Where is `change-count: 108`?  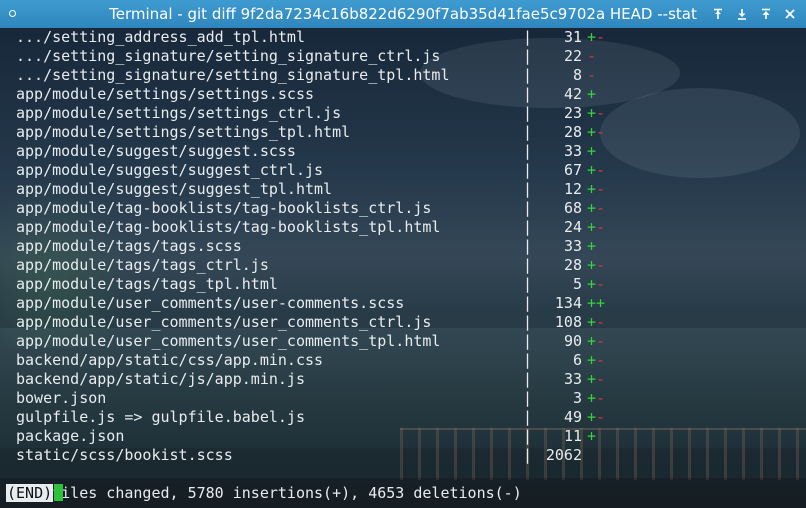 change-count: 108 is located at coordinates (568, 322).